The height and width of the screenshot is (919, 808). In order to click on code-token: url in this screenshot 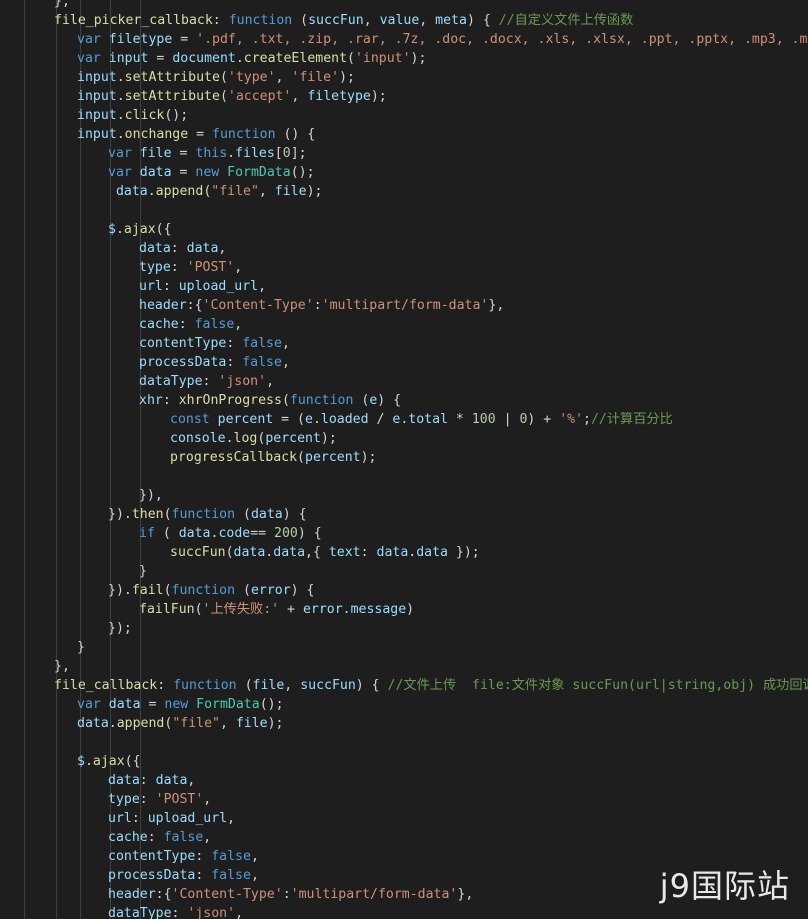, I will do `click(120, 818)`.